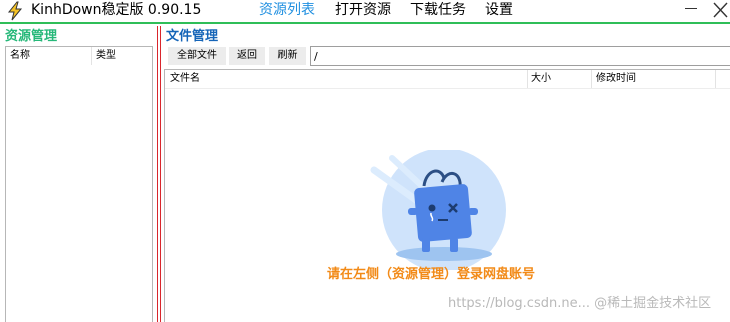 The image size is (730, 322). Describe the element at coordinates (580, 303) in the screenshot. I see `watermark: https://blog.csdn.ne... @稀土掘金技术社区` at that location.